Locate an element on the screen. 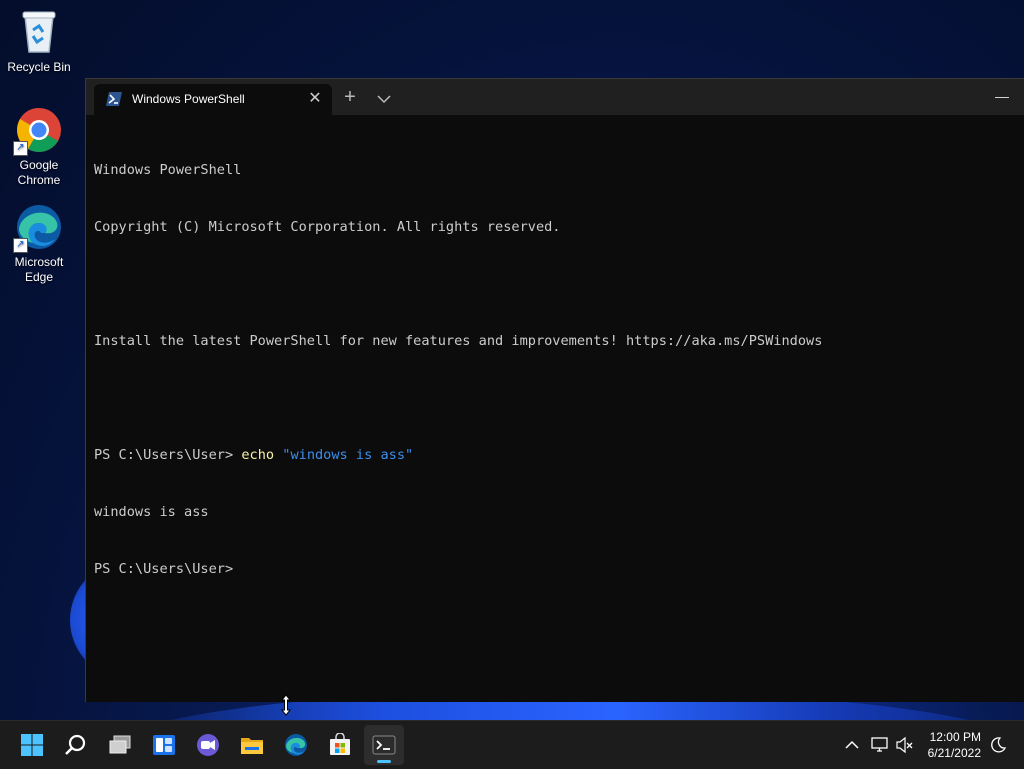 The height and width of the screenshot is (769, 1024). terminal-taskbar-button is located at coordinates (384, 745).